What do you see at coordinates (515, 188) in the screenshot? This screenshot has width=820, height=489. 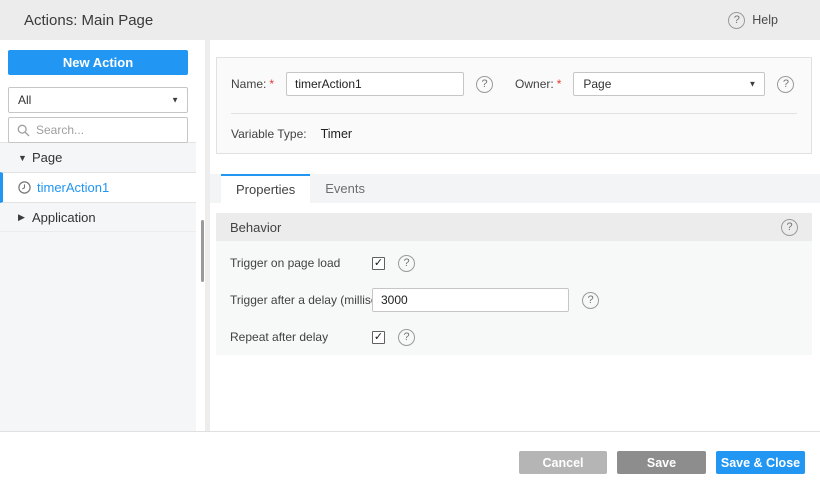 I see `editor-tabs: Properties Events` at bounding box center [515, 188].